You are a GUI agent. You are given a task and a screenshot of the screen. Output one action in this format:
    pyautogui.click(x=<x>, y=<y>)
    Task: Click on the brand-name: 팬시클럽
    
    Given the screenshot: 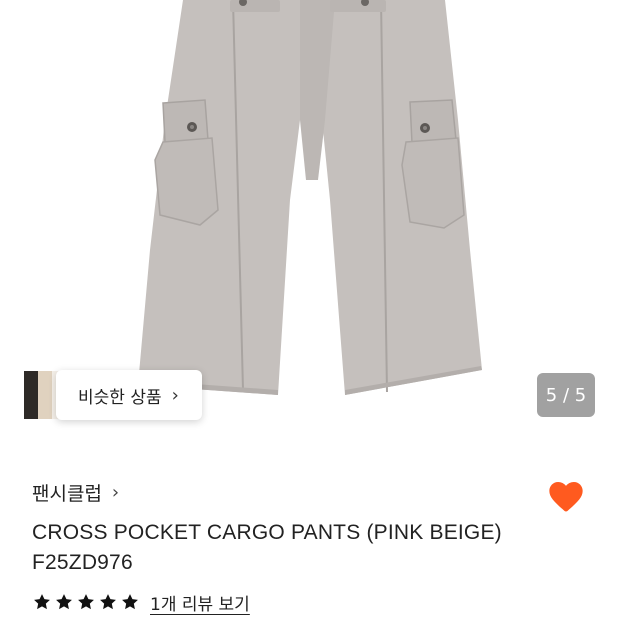 What is the action you would take?
    pyautogui.click(x=67, y=493)
    